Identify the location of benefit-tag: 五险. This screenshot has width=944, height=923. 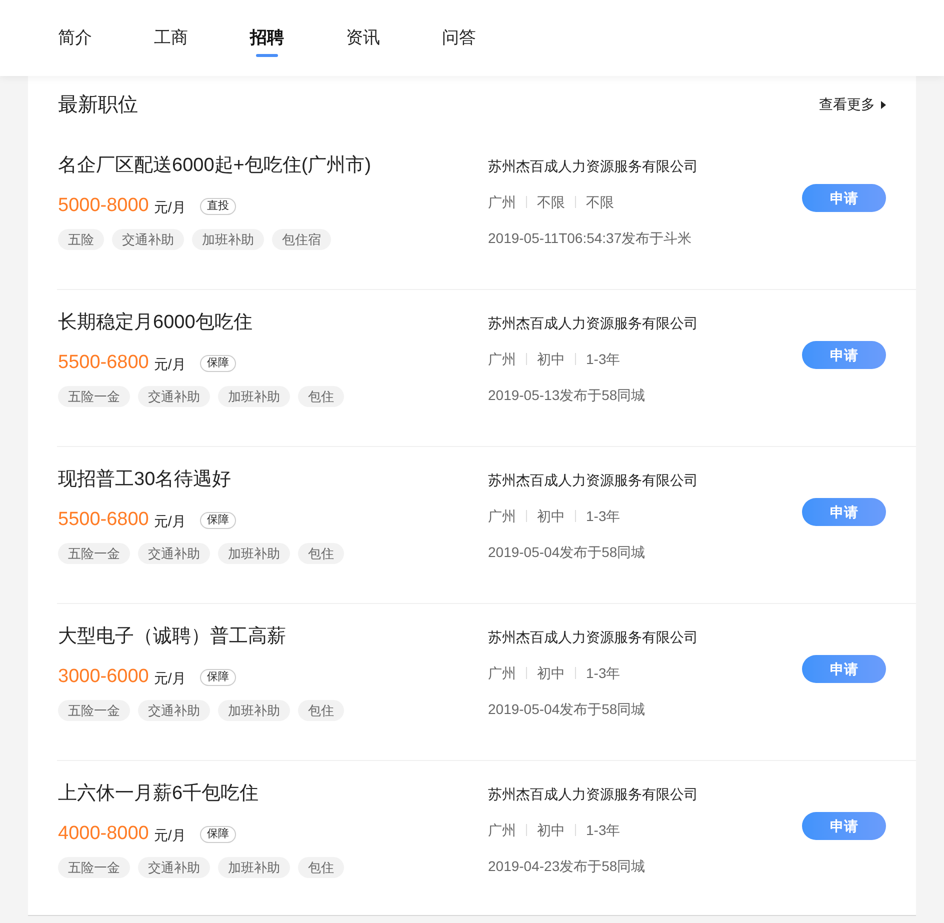
(81, 239).